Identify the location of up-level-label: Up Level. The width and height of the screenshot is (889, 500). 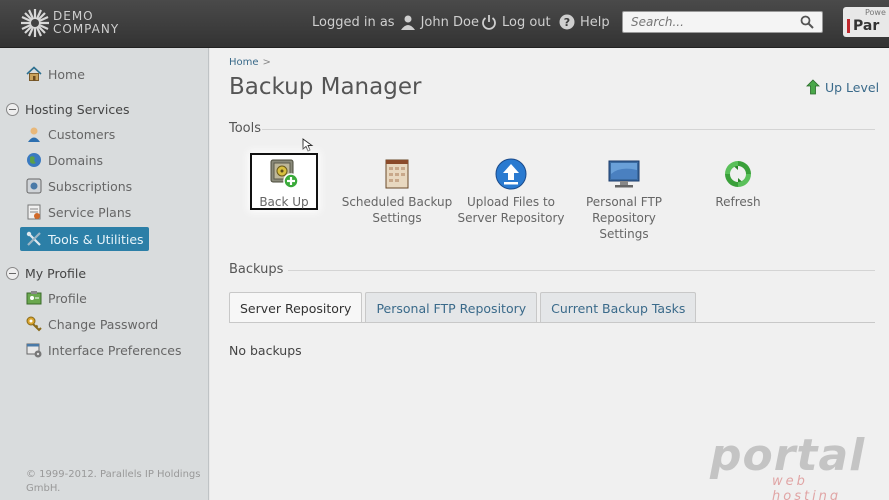
(852, 87).